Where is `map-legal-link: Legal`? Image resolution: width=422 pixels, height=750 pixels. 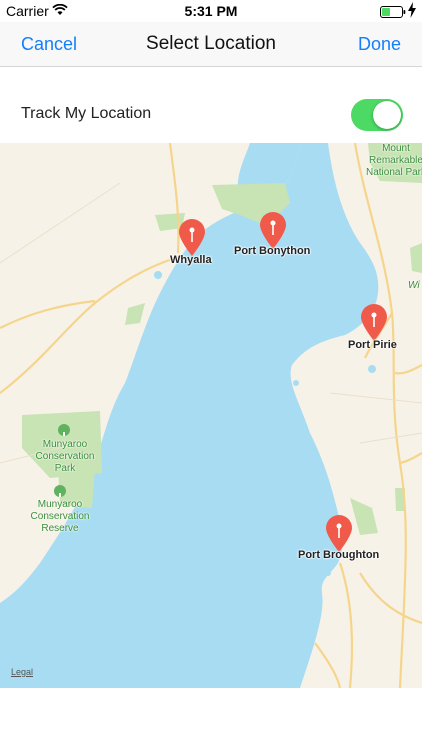 map-legal-link: Legal is located at coordinates (22, 672).